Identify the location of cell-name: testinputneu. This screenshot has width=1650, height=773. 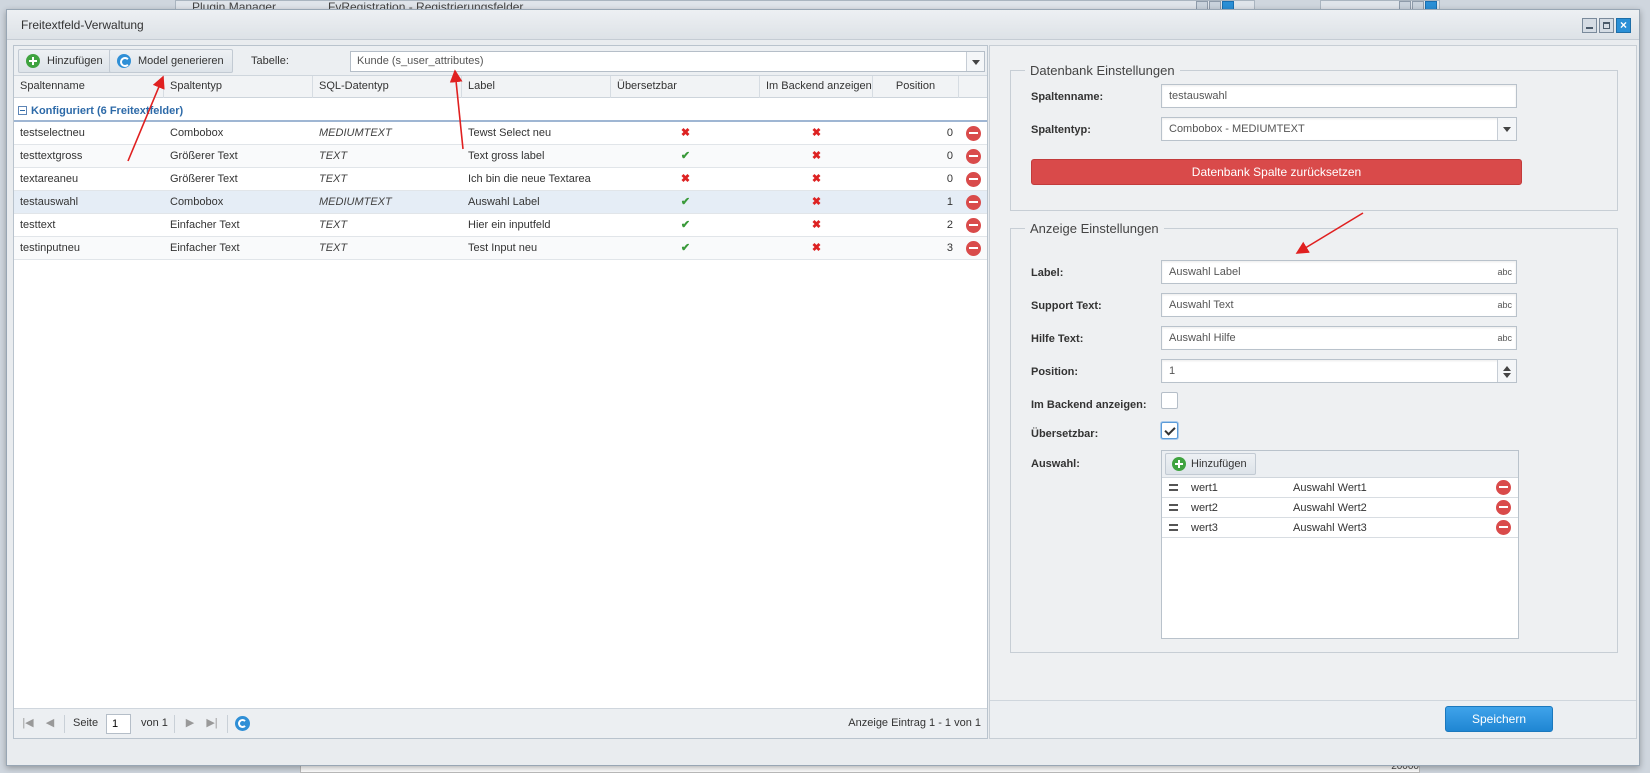
(50, 248).